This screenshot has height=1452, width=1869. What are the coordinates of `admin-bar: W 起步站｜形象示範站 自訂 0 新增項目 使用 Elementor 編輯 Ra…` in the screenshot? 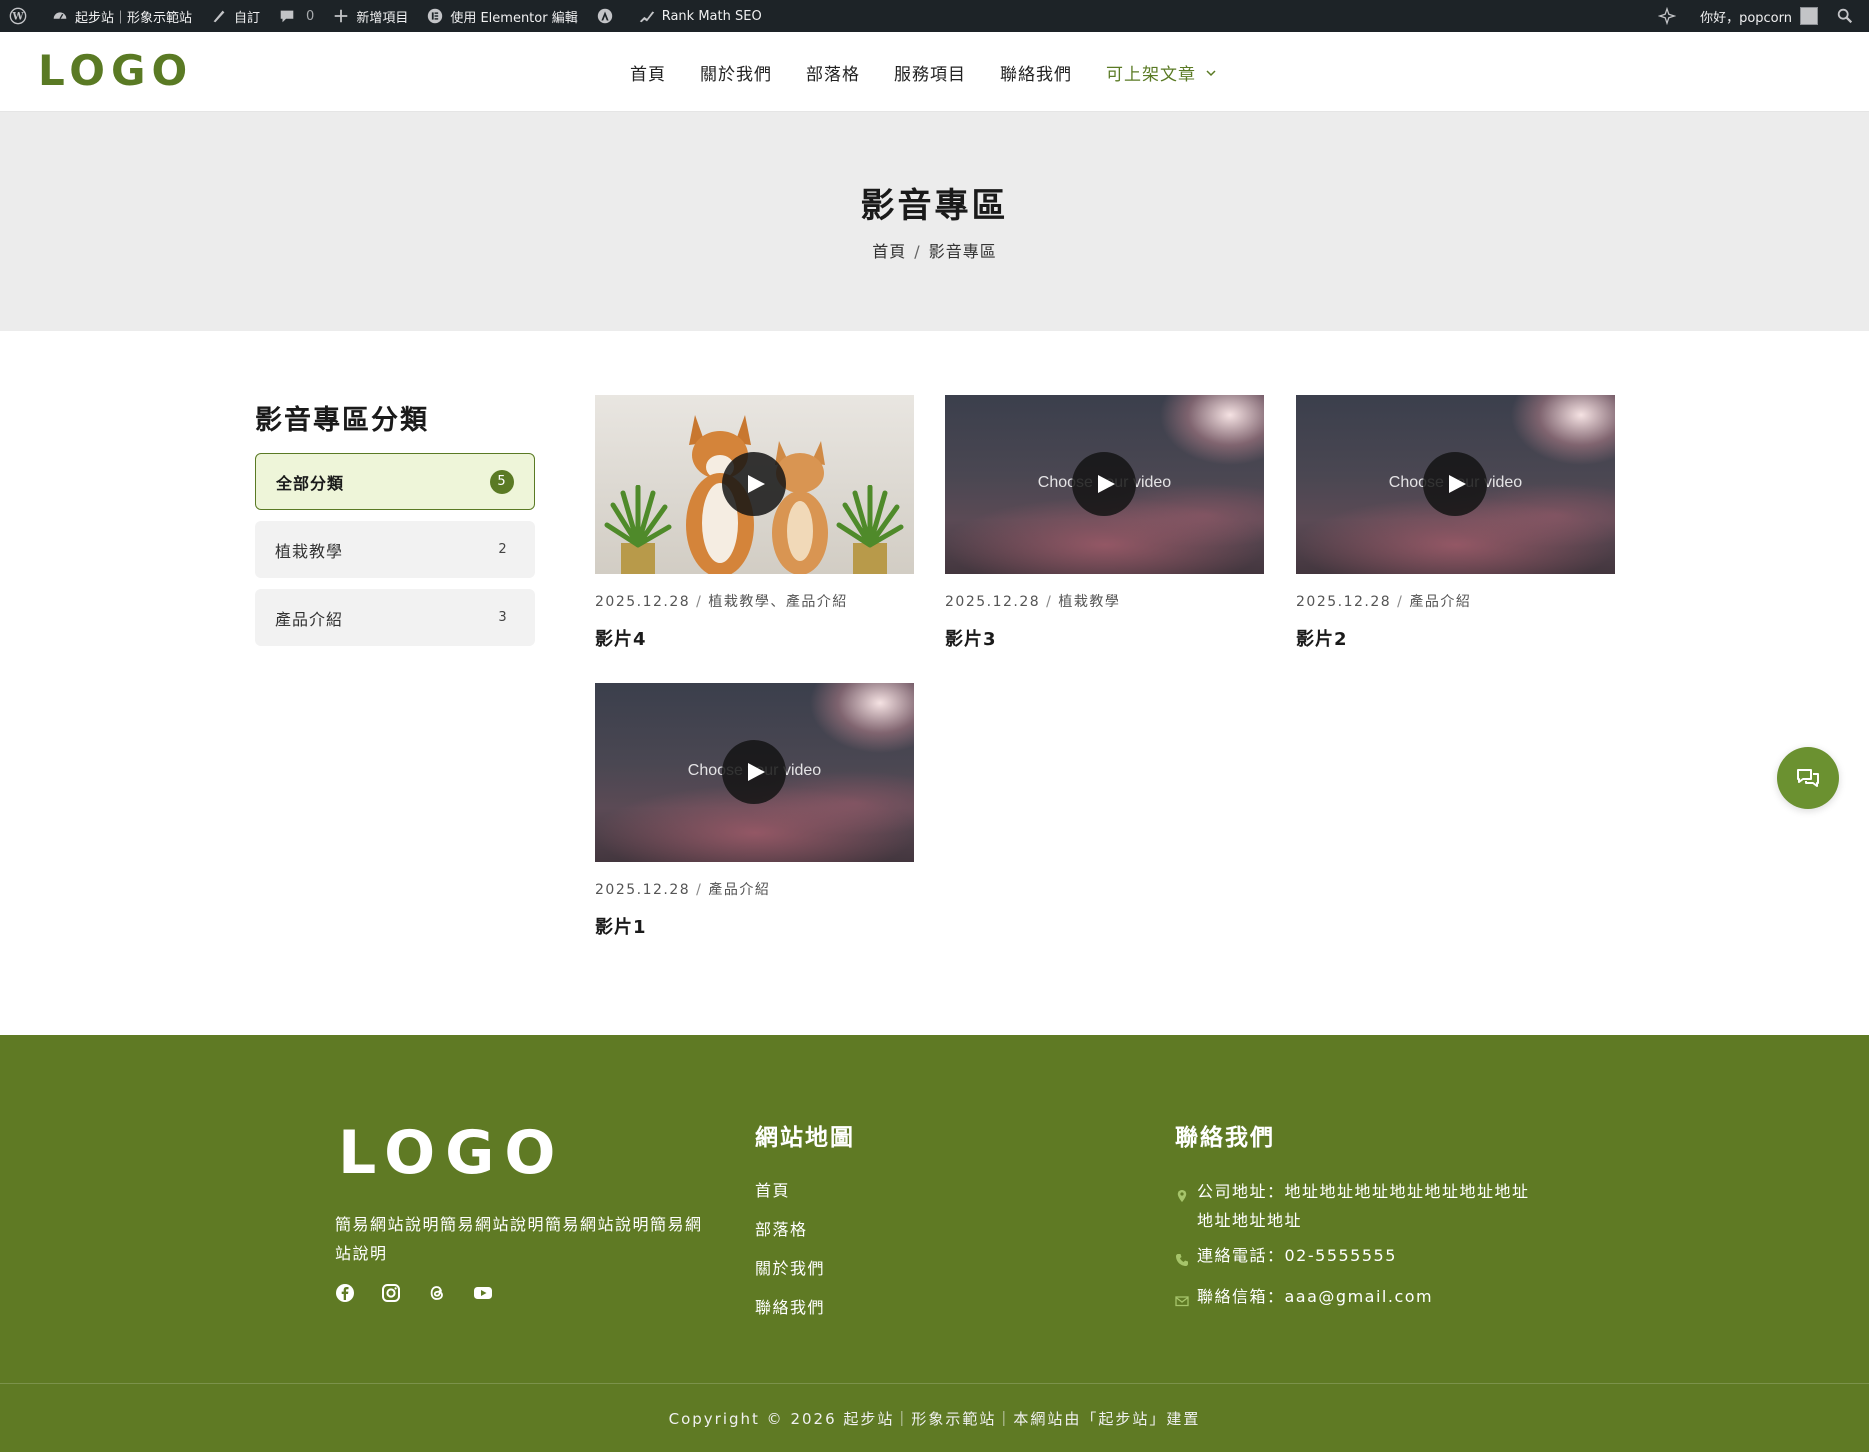 It's located at (934, 16).